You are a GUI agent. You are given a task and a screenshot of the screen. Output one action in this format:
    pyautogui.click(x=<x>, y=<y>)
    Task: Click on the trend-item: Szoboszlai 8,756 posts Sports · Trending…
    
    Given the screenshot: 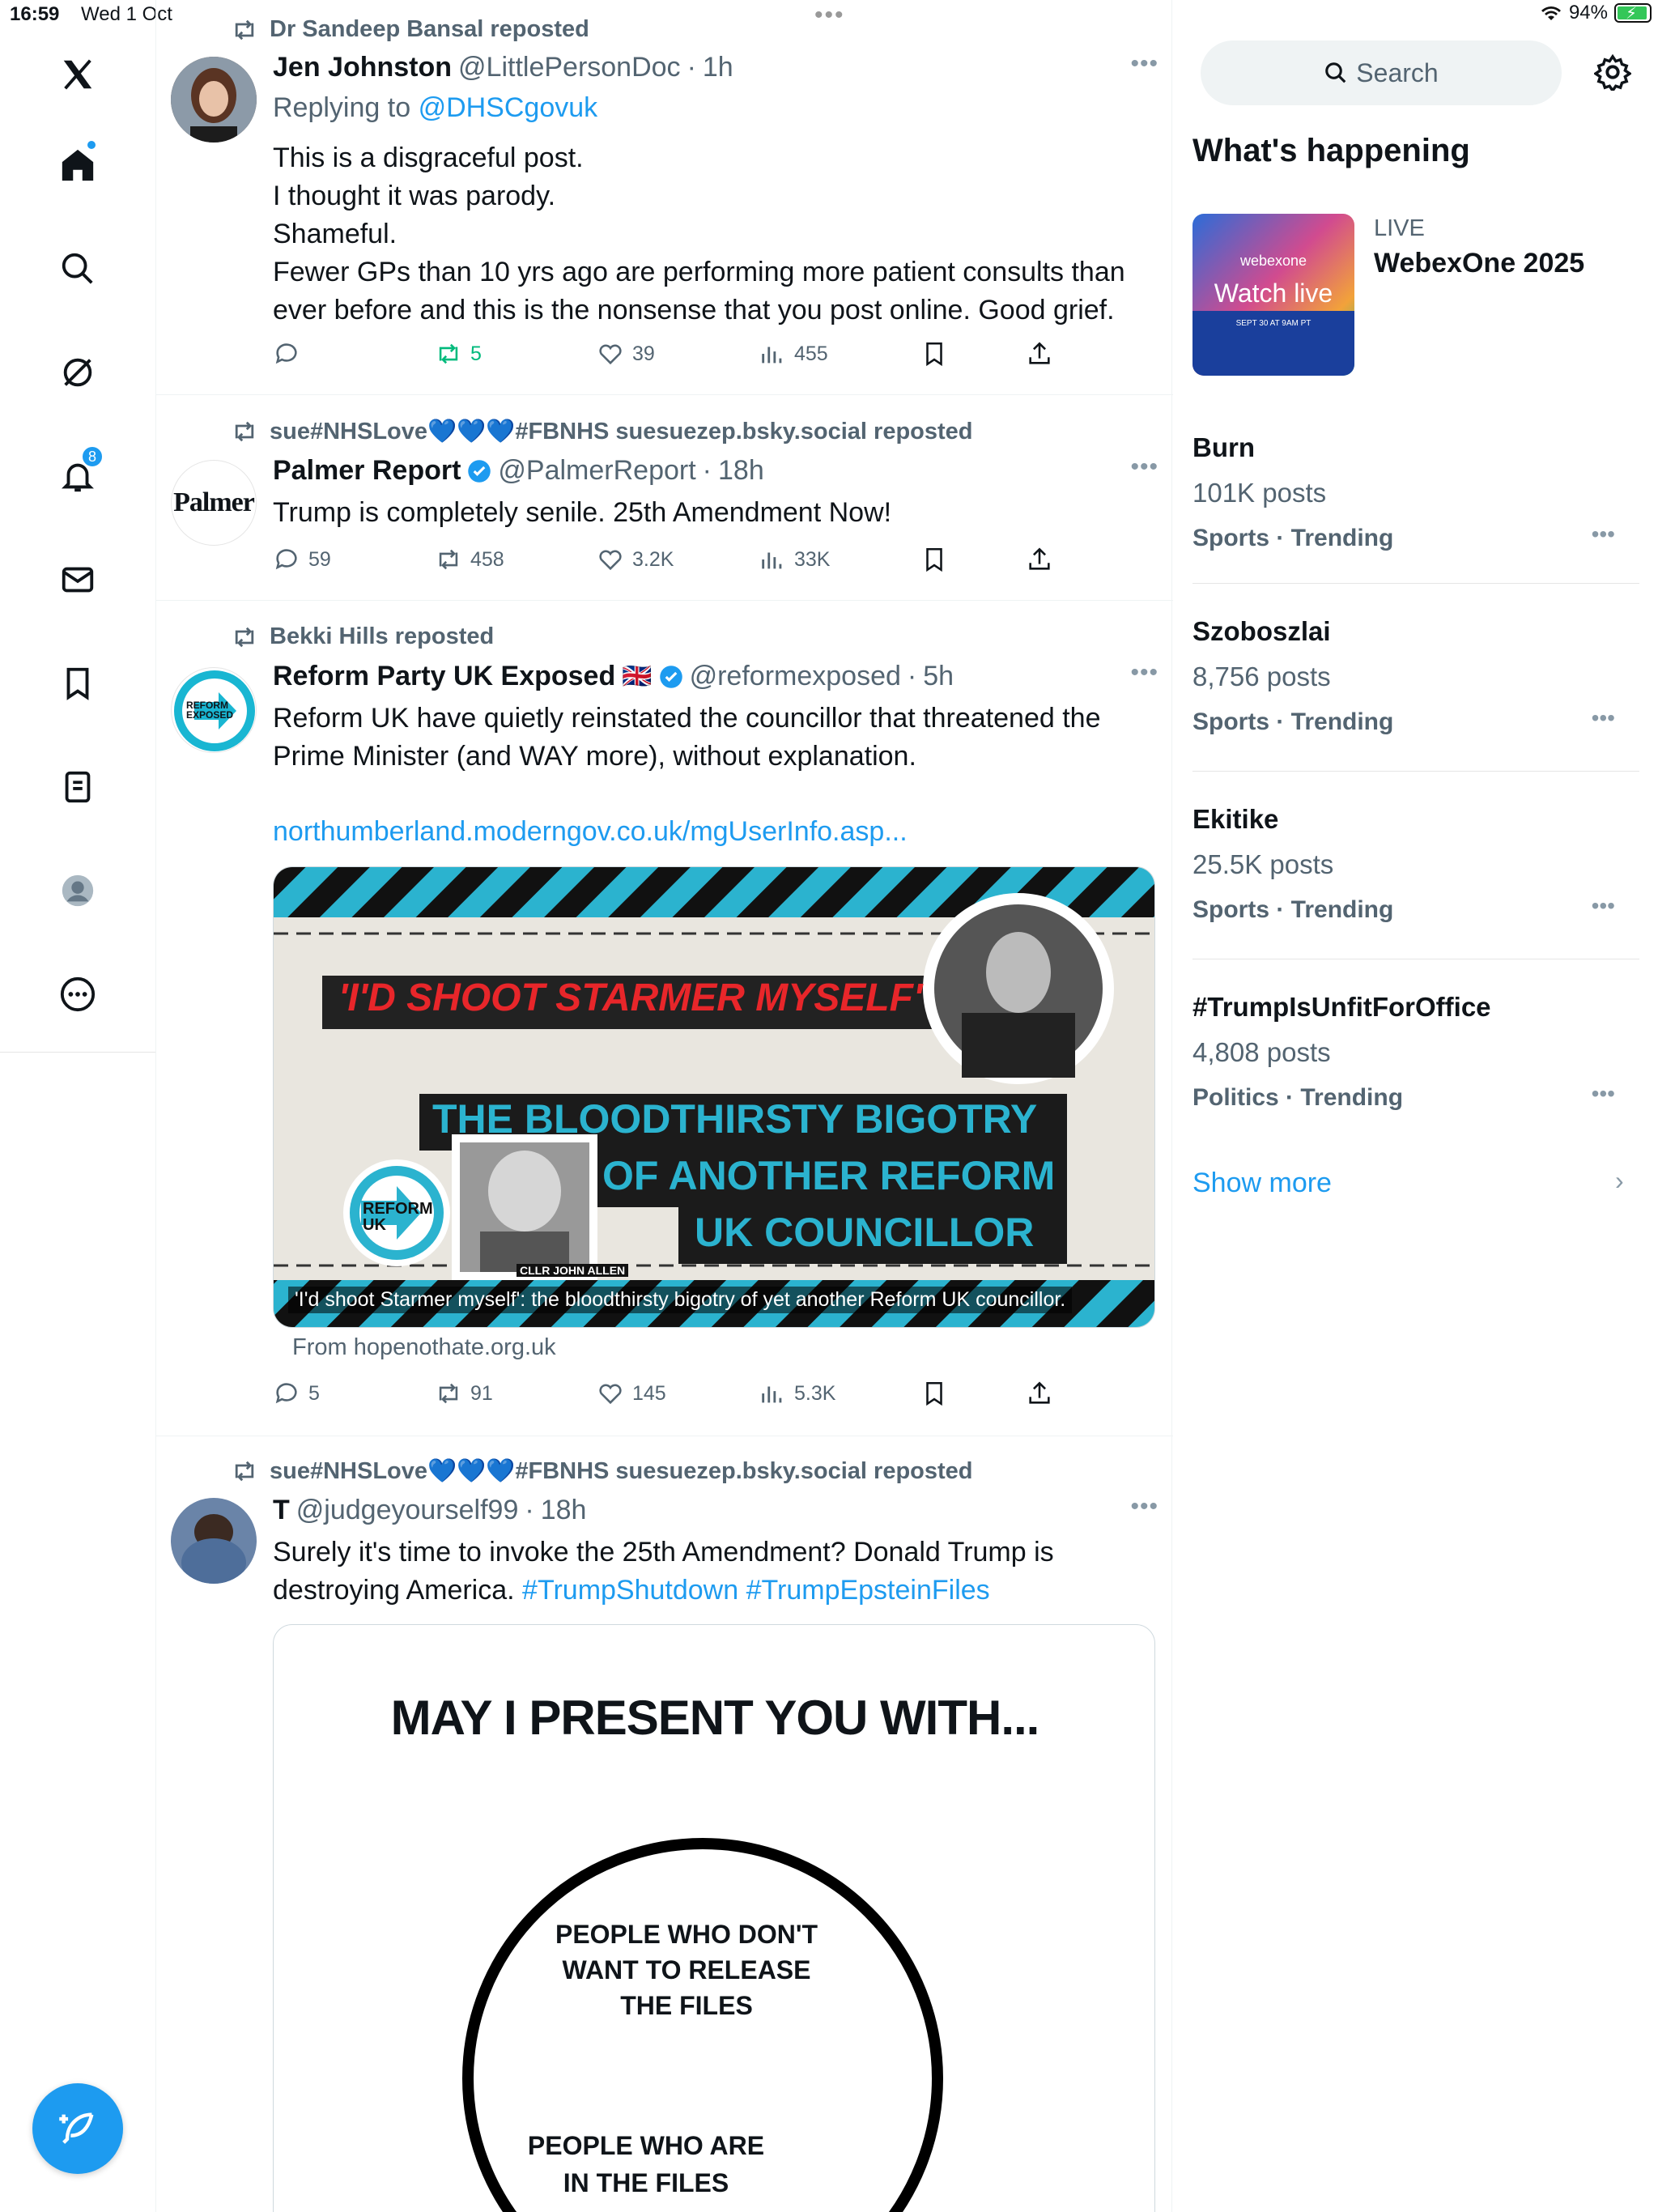 What is the action you would take?
    pyautogui.click(x=1415, y=677)
    